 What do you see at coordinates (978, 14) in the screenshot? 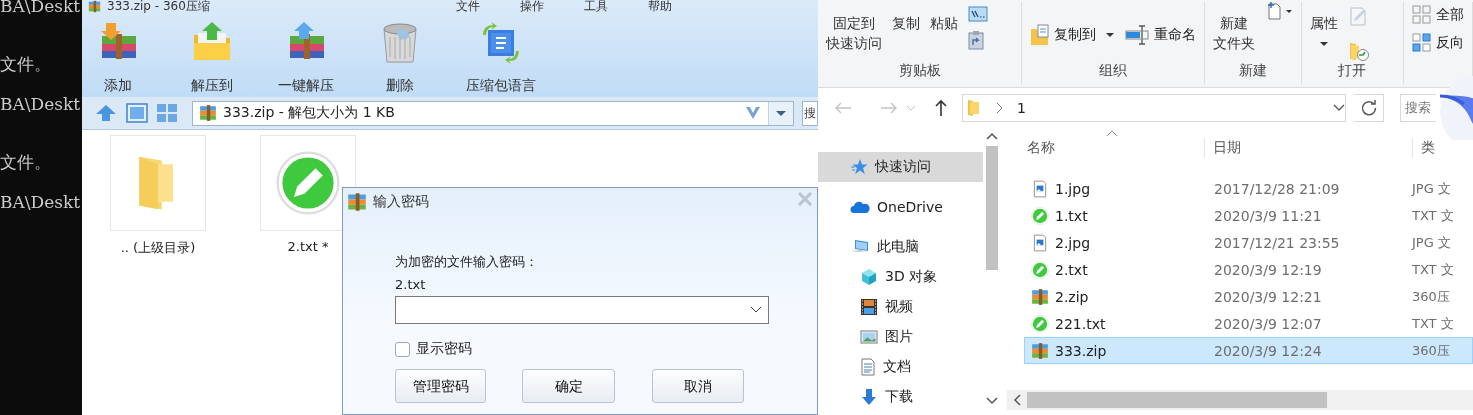
I see `path-copy-icon` at bounding box center [978, 14].